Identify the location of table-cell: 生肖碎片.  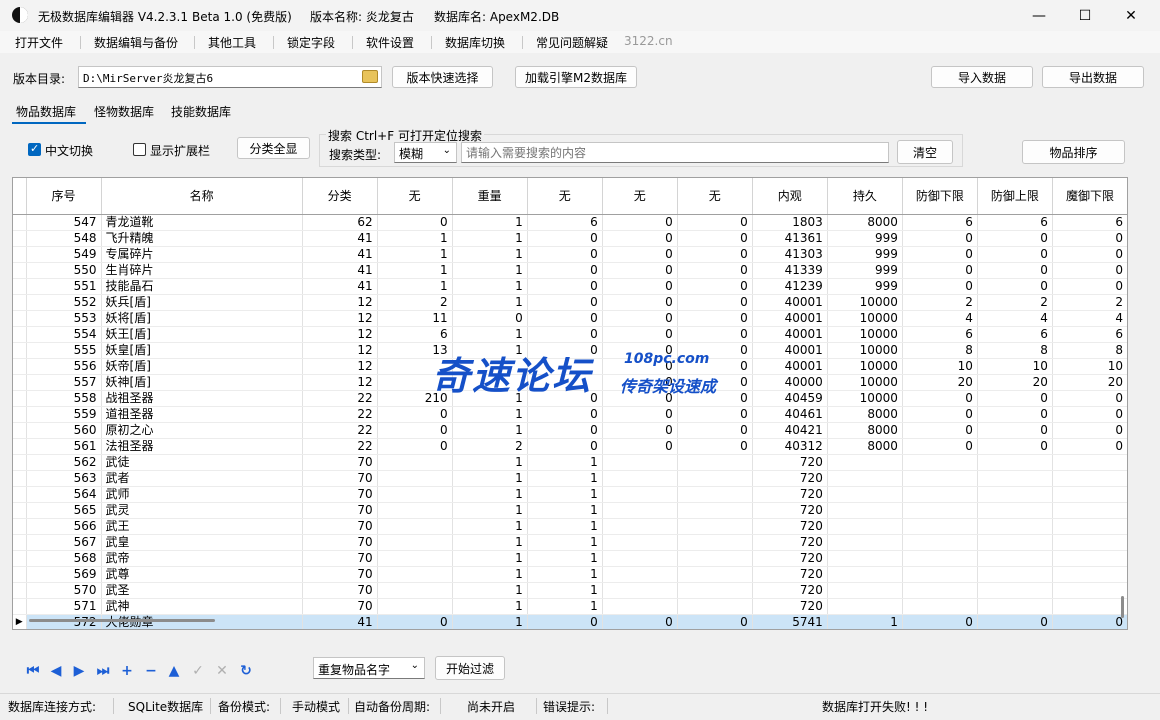
(202, 270).